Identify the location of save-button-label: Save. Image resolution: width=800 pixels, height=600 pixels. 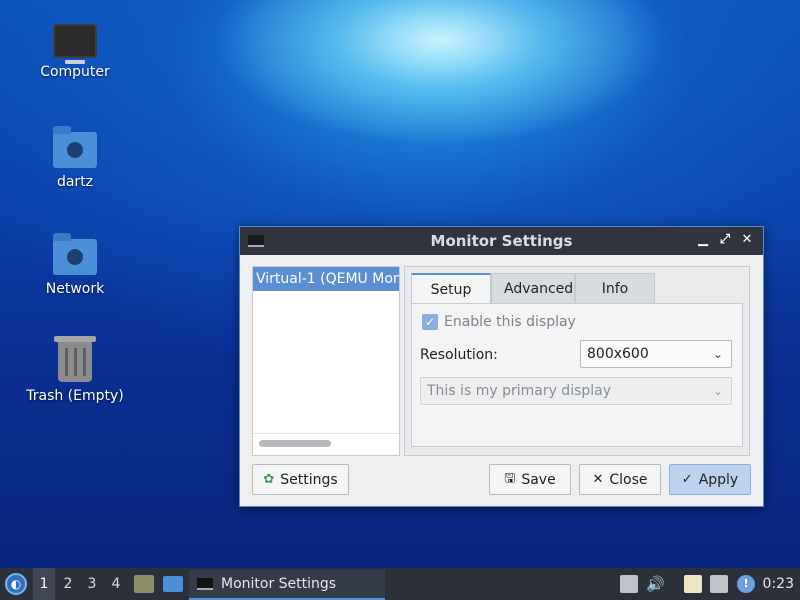
(538, 479).